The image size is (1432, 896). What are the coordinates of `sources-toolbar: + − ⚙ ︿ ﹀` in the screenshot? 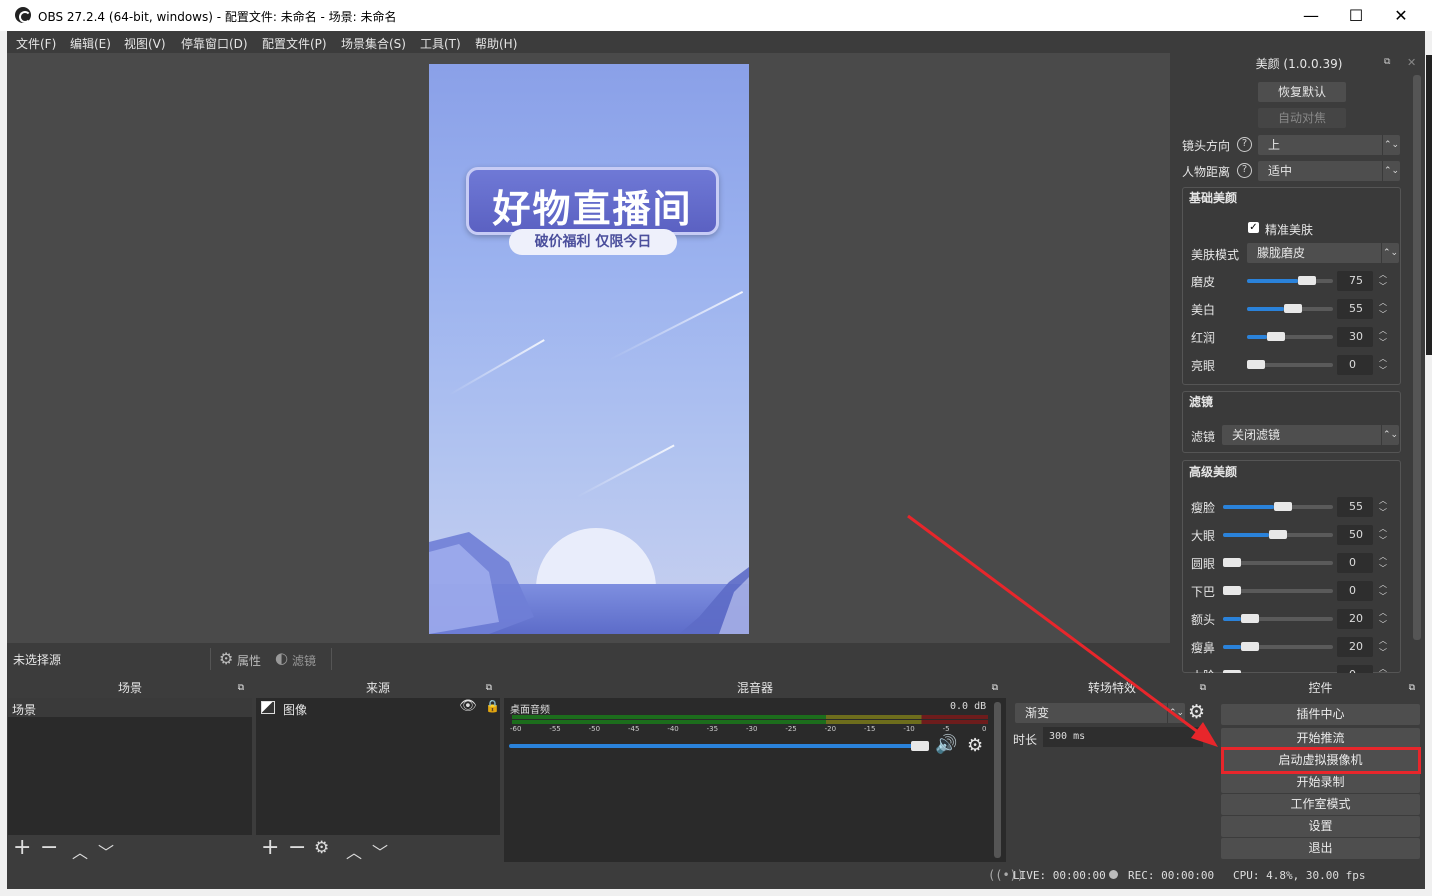 It's located at (378, 848).